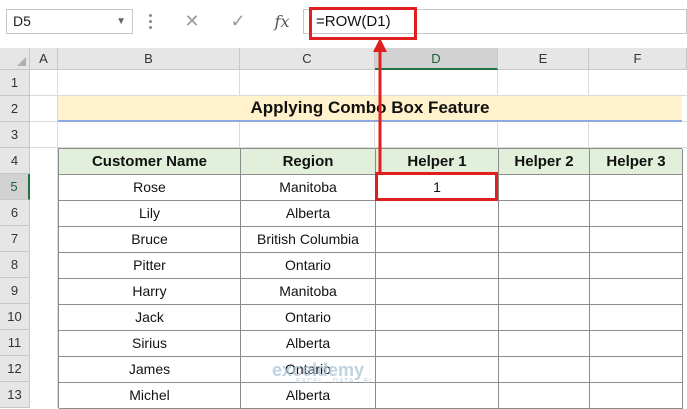 This screenshot has width=687, height=409. Describe the element at coordinates (150, 162) in the screenshot. I see `header-customer-name: Customer Name` at that location.